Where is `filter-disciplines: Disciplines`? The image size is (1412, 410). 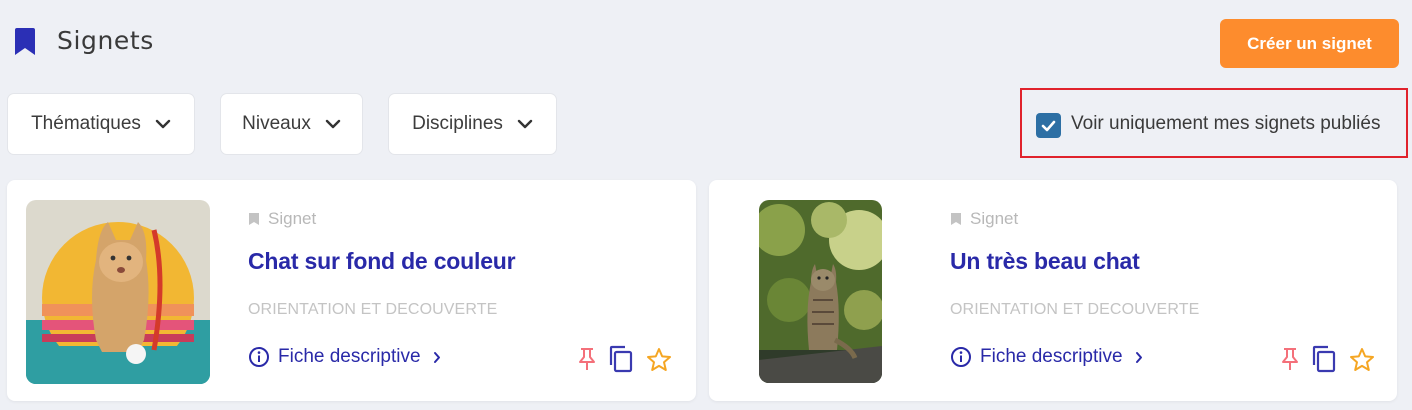
filter-disciplines: Disciplines is located at coordinates (472, 124).